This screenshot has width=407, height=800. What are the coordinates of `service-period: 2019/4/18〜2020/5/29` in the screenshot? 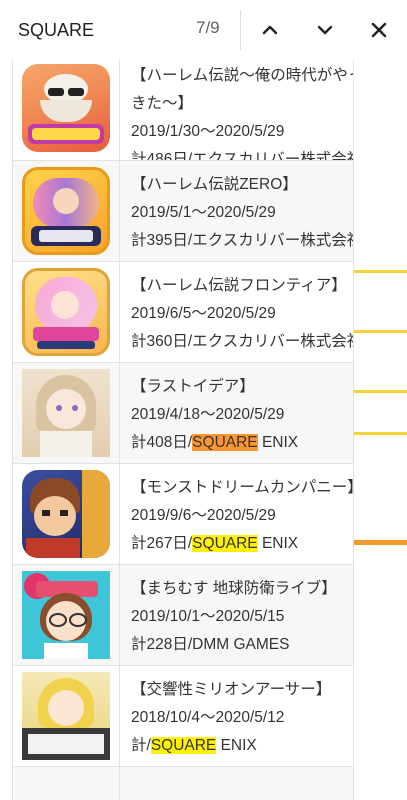 It's located at (208, 414).